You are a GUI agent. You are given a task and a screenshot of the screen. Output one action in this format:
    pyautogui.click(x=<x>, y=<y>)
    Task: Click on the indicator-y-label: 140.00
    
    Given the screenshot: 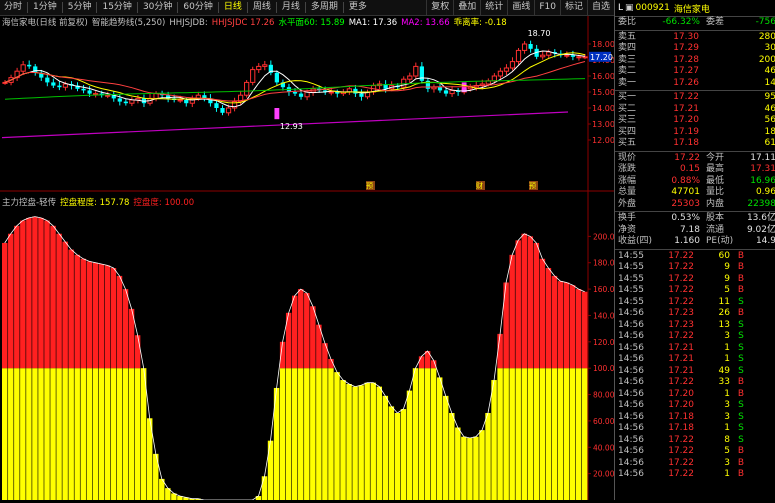 What is the action you would take?
    pyautogui.click(x=603, y=315)
    